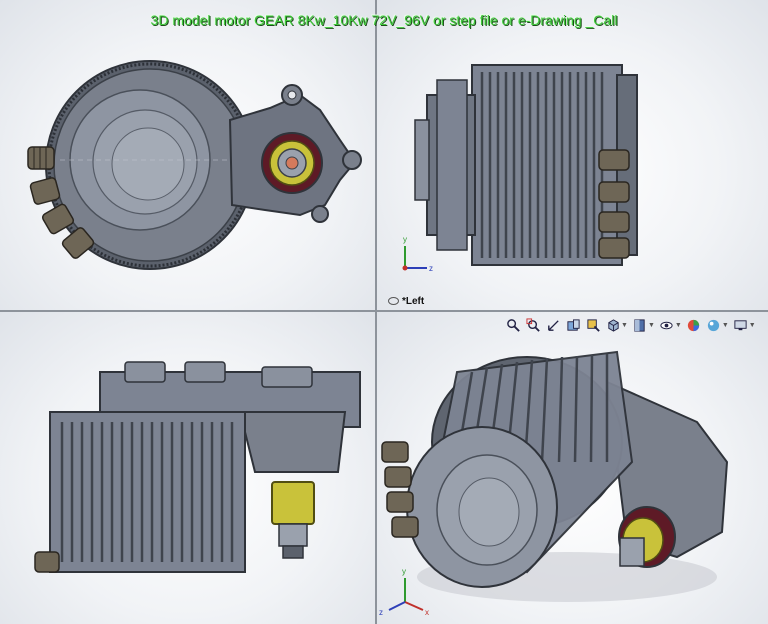  What do you see at coordinates (714, 325) in the screenshot?
I see `apply-scene-icon` at bounding box center [714, 325].